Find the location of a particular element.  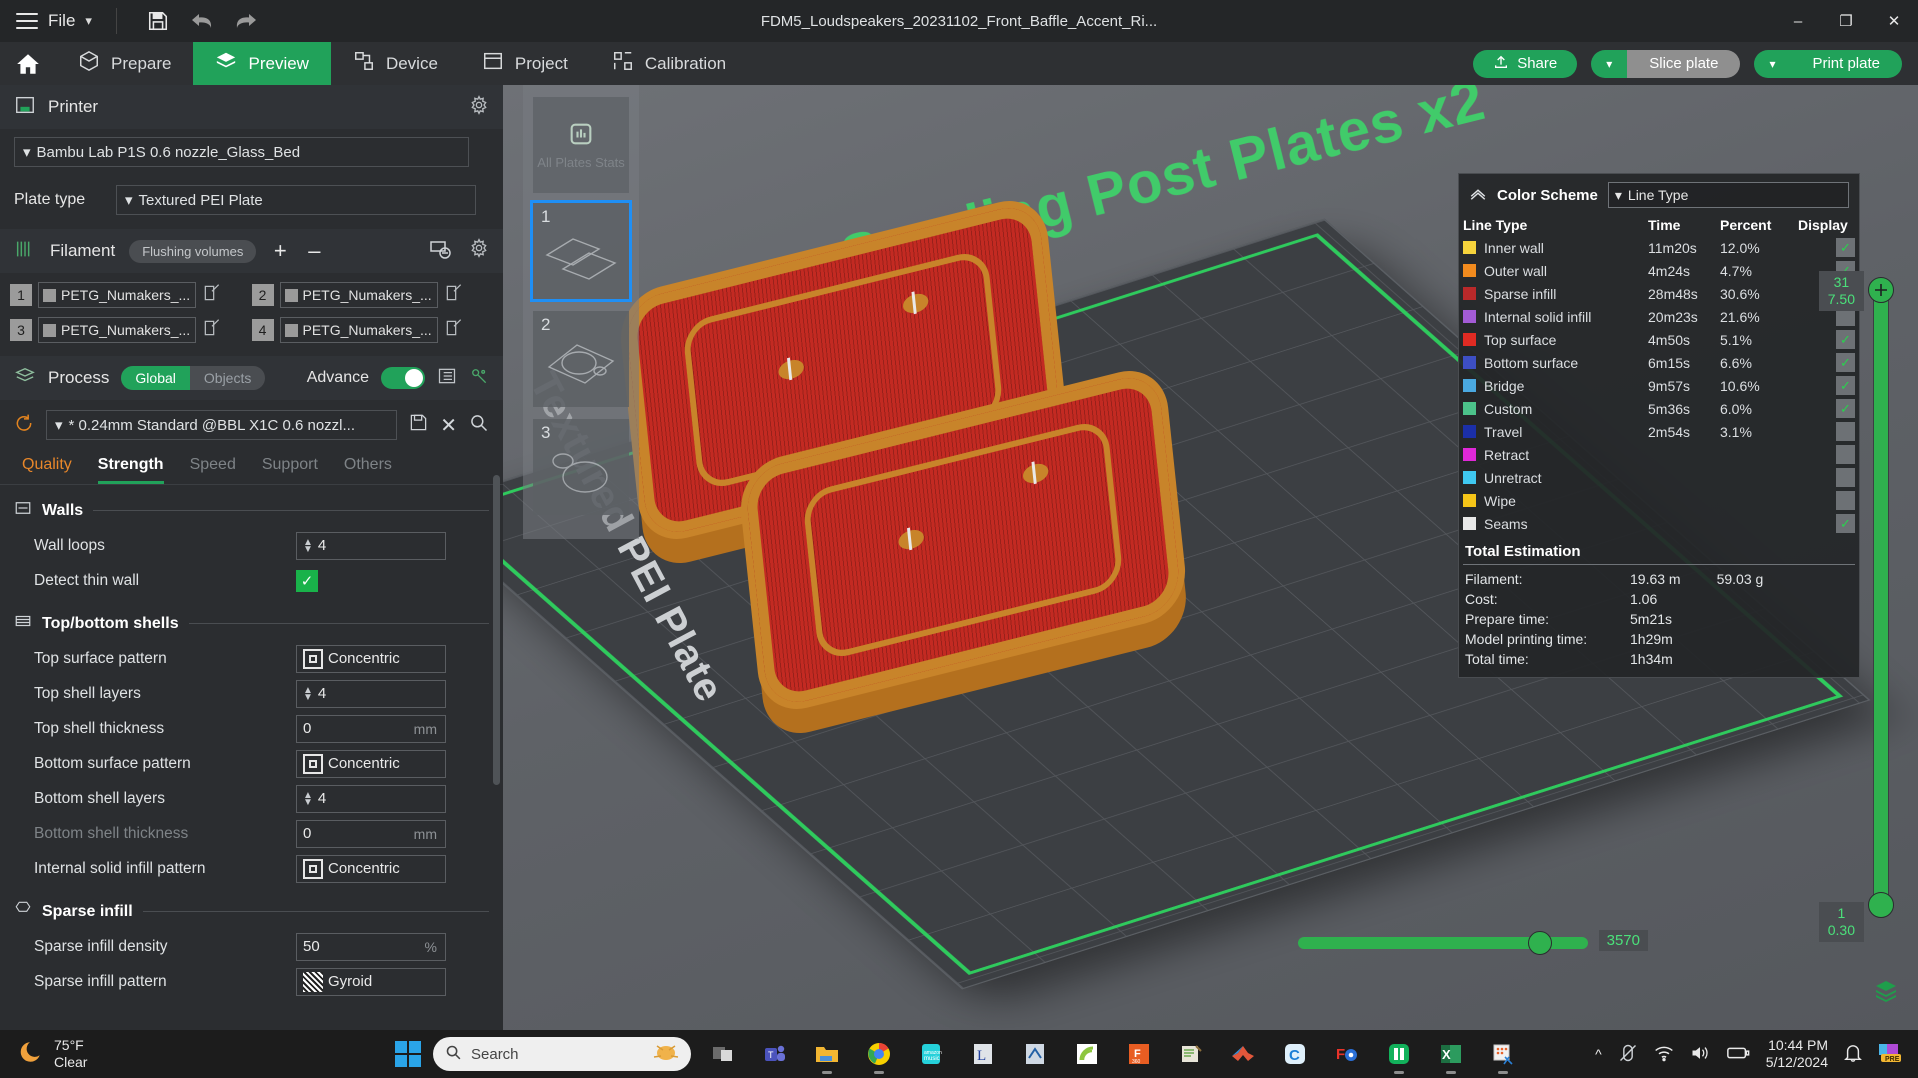

bottom-shell-layers-input: ▲ ▼ 4 is located at coordinates (371, 798).